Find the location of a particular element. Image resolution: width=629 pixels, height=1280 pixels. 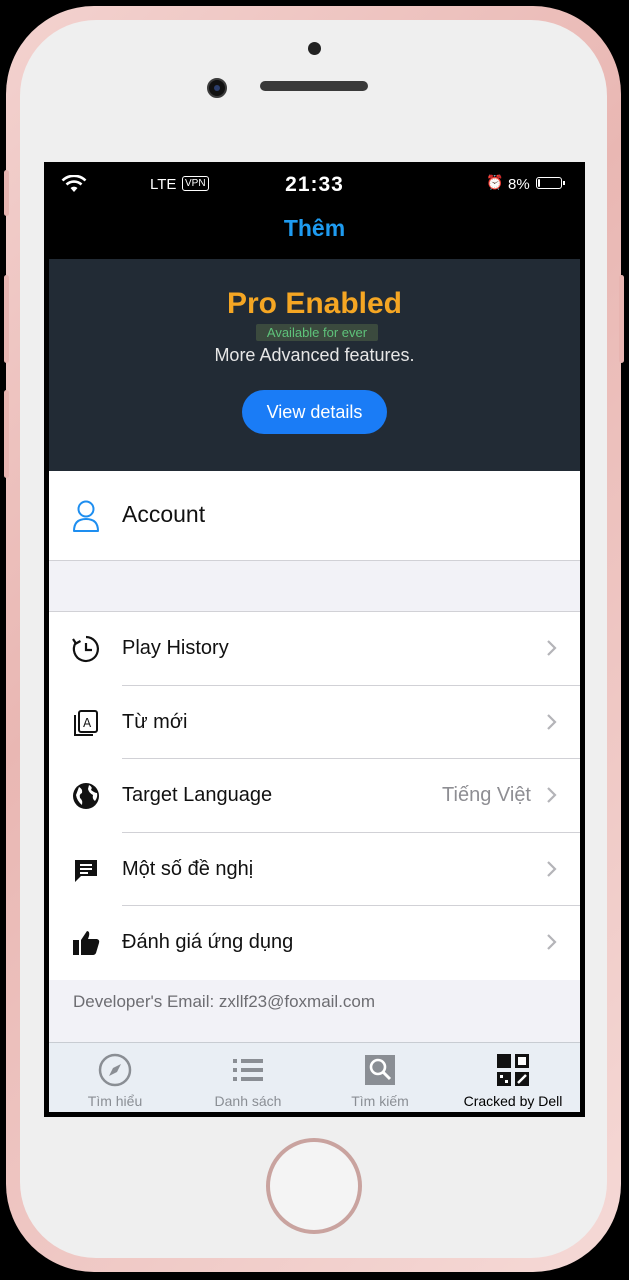

pro-title: Pro Enabled is located at coordinates (314, 303).